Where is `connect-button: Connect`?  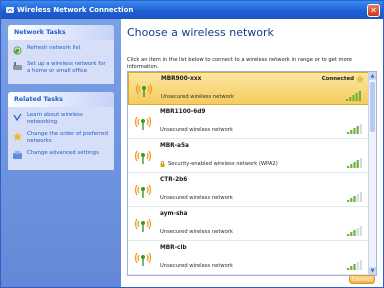 connect-button: Connect is located at coordinates (362, 279).